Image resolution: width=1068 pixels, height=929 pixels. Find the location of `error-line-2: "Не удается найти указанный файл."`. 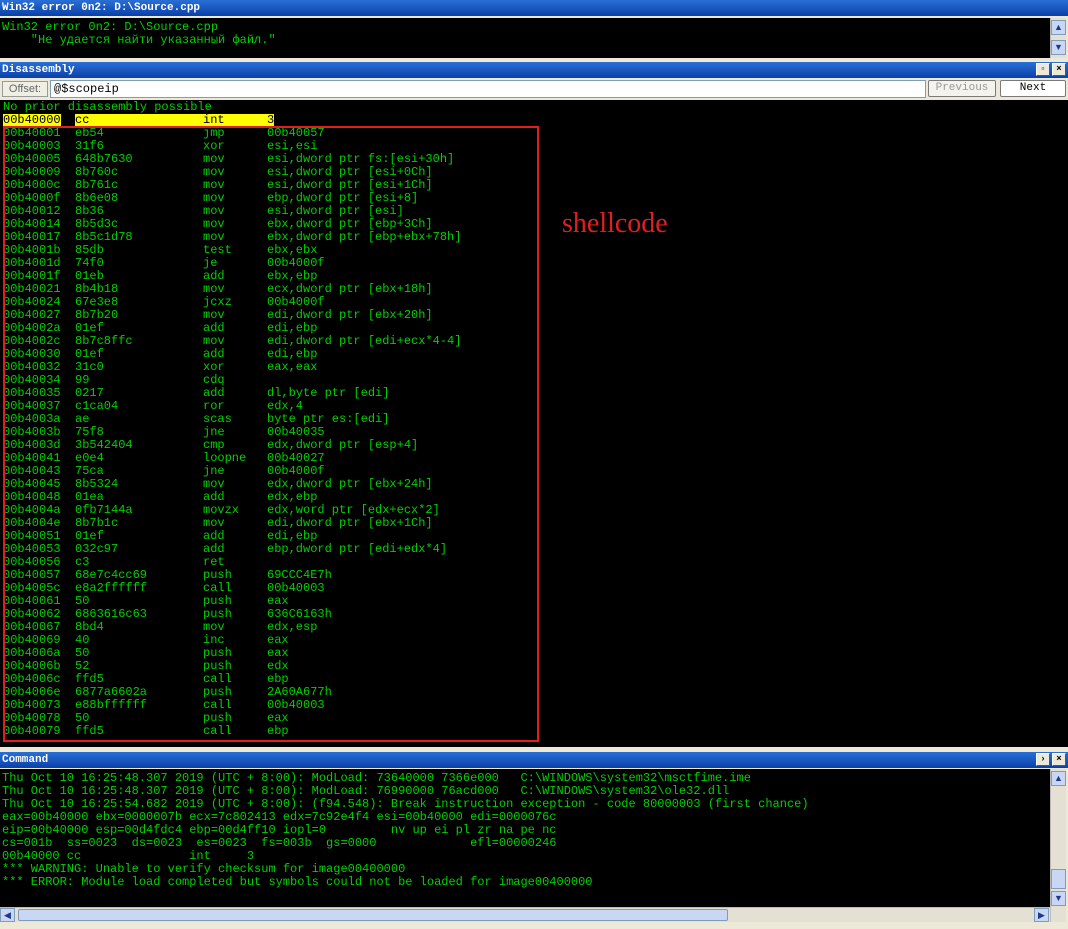

error-line-2: "Не удается найти указанный файл." is located at coordinates (139, 40).